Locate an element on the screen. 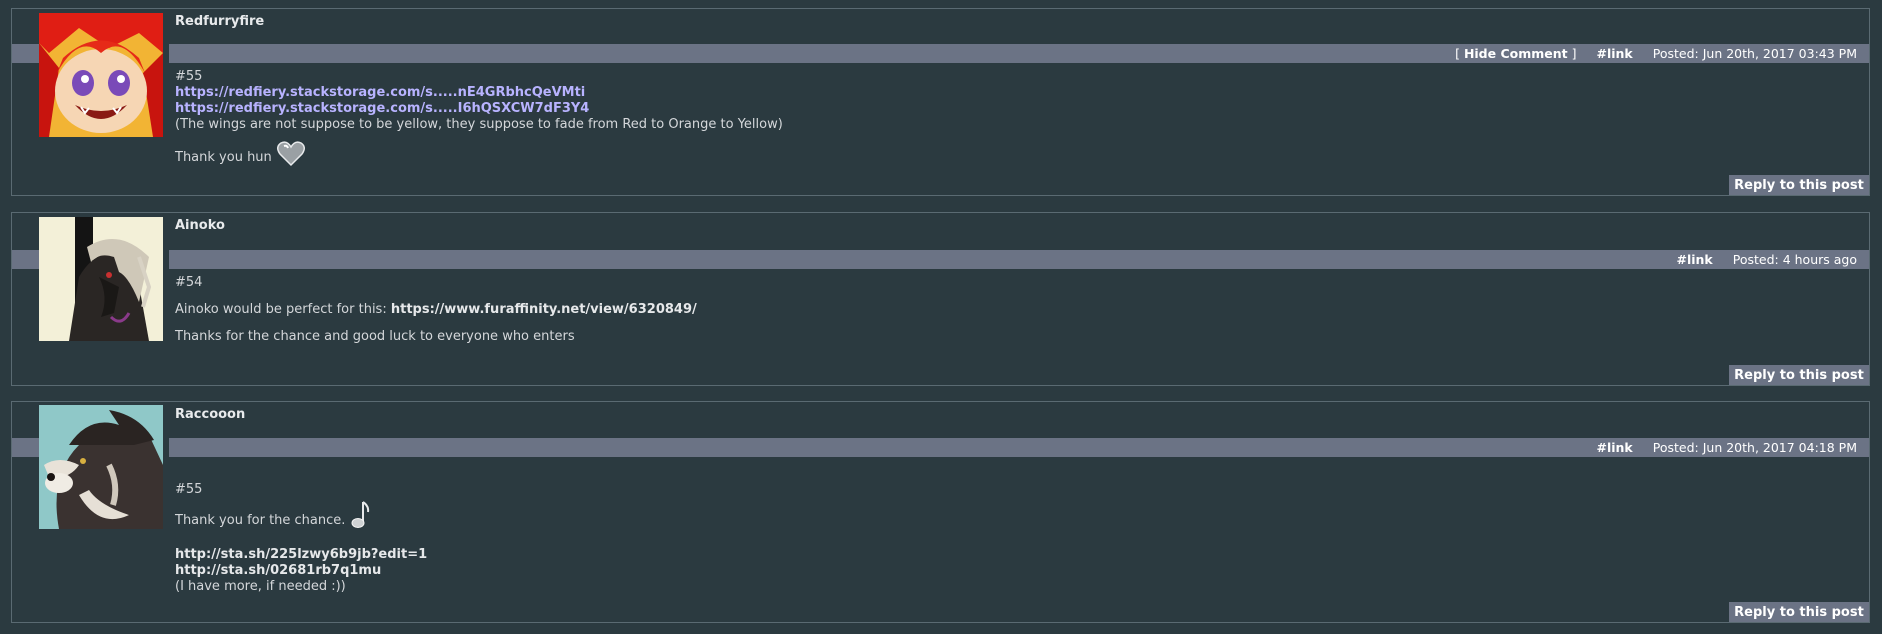 This screenshot has height=634, width=1882. comment-number: #54 is located at coordinates (189, 282).